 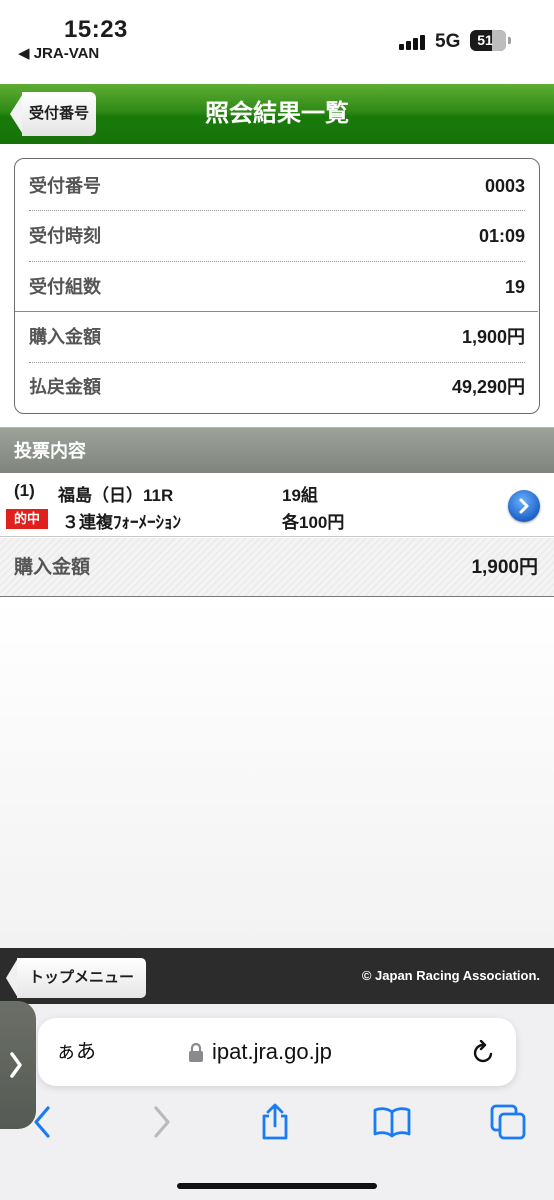 I want to click on forward-icon, so click(x=160, y=1122).